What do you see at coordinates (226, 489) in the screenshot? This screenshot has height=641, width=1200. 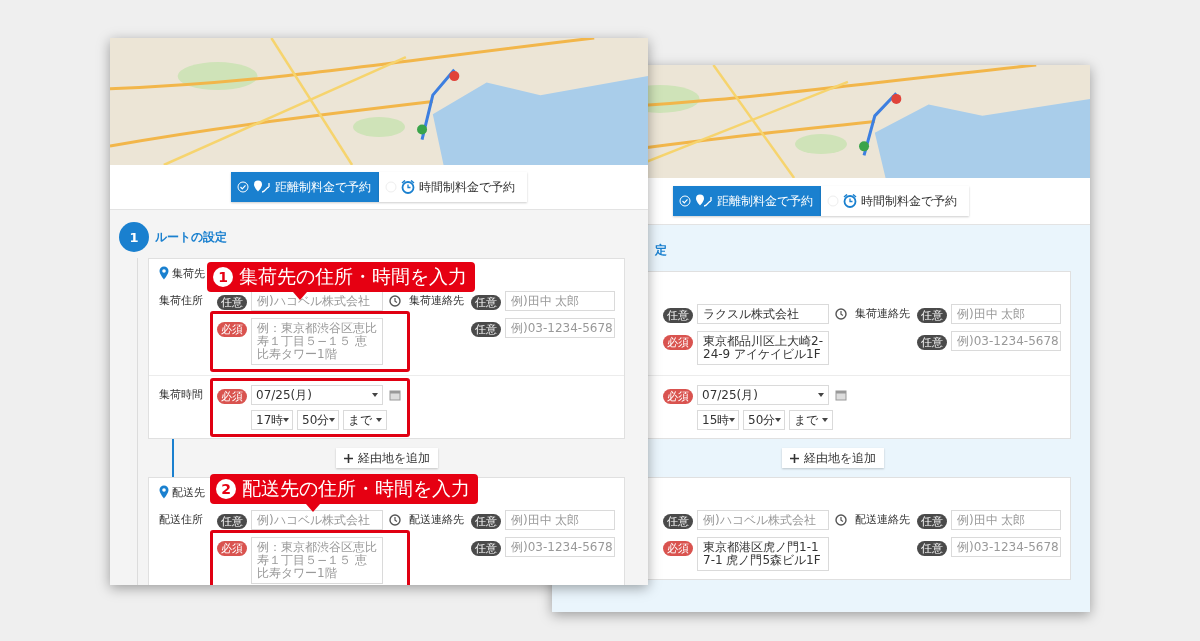 I see `callout-number: 2` at bounding box center [226, 489].